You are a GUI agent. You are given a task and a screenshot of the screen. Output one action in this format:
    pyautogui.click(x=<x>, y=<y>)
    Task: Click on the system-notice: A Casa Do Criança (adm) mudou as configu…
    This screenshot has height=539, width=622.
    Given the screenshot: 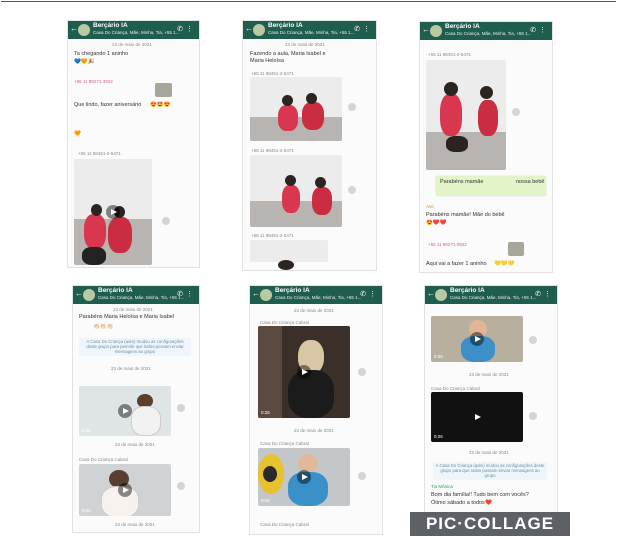 What is the action you would take?
    pyautogui.click(x=135, y=347)
    